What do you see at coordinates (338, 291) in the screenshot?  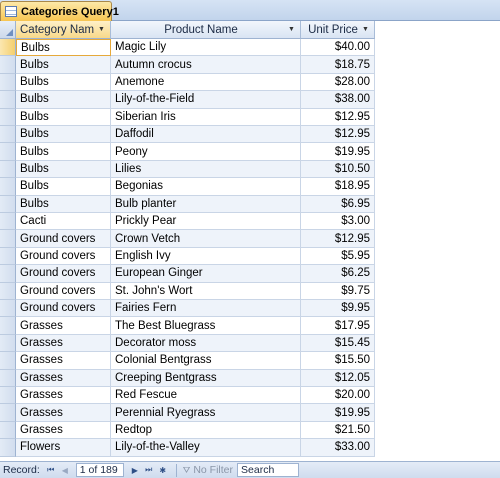 I see `cell-unit-price: $9.75` at bounding box center [338, 291].